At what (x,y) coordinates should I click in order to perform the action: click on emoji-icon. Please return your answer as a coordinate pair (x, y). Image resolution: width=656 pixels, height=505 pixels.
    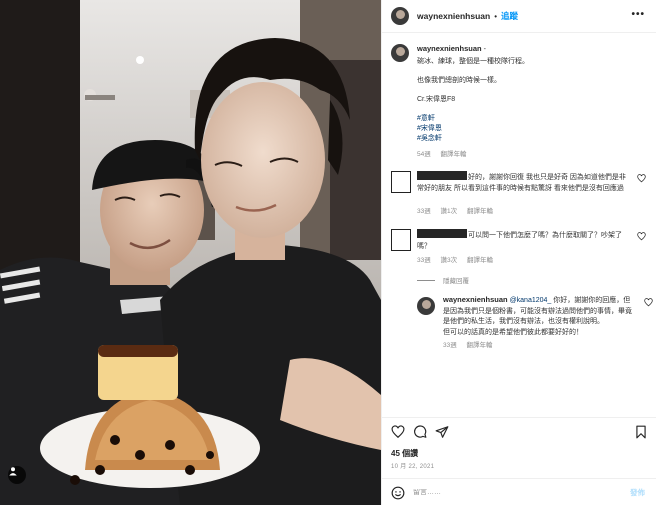
    Looking at the image, I should click on (398, 493).